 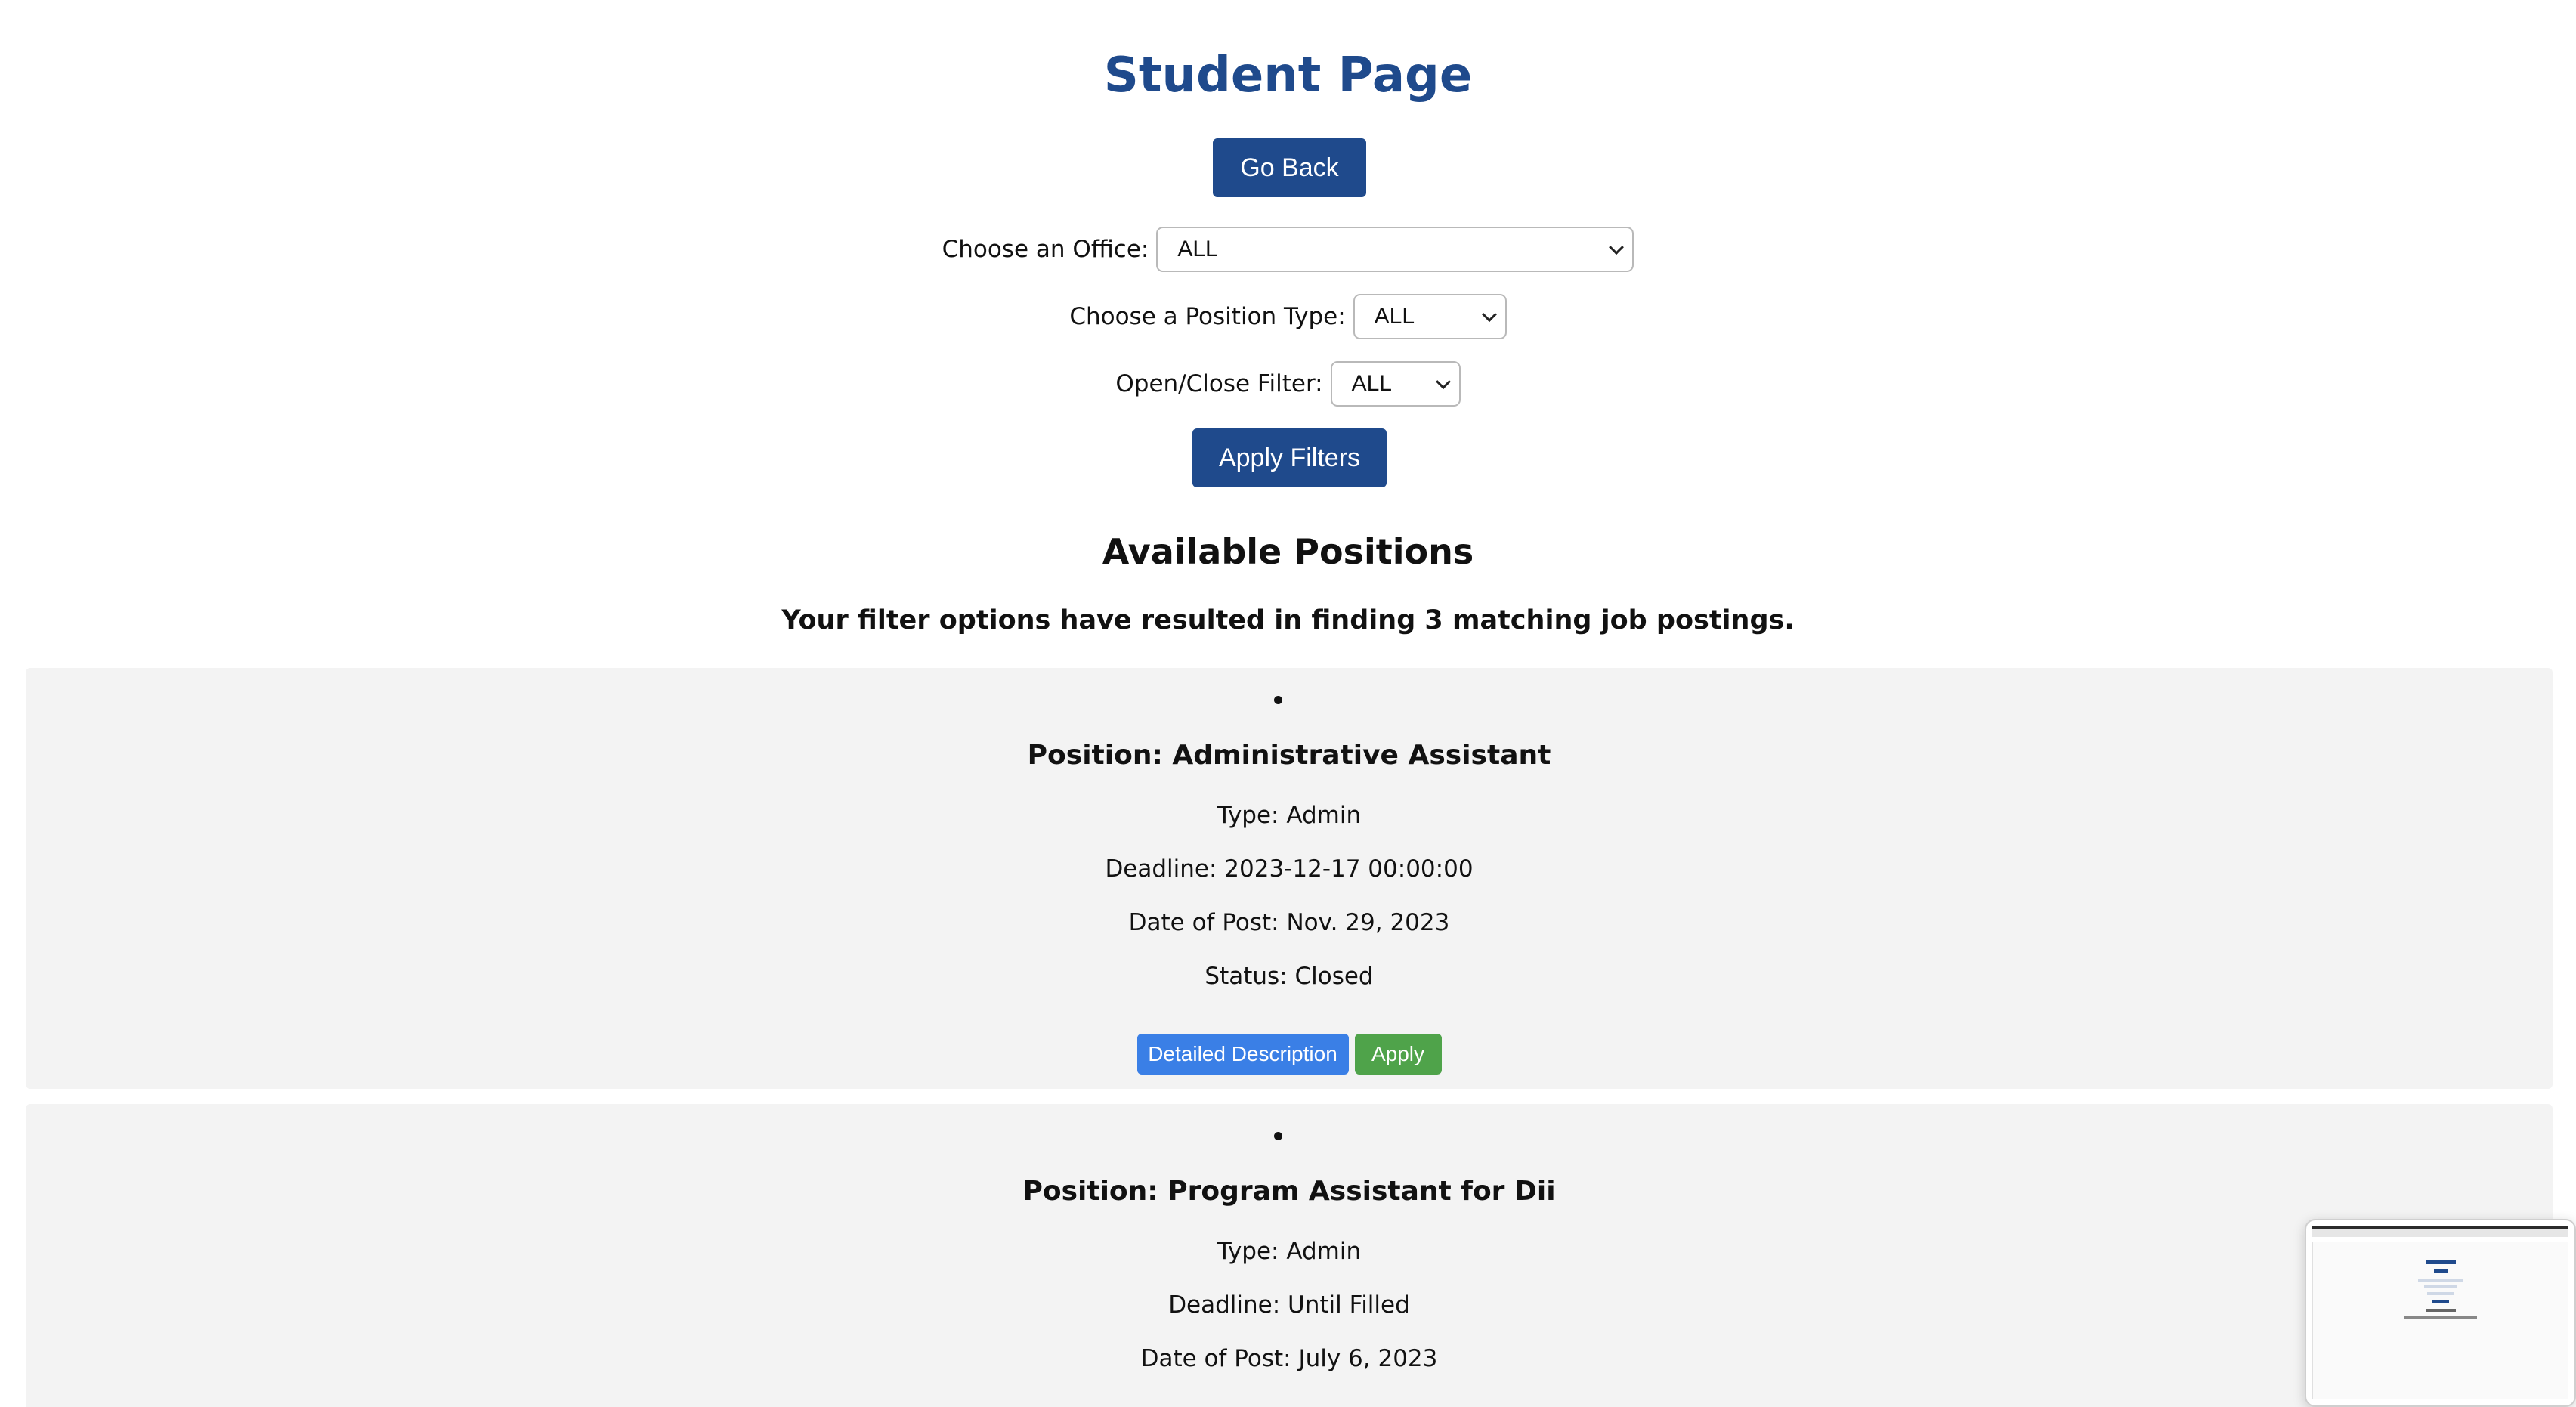 What do you see at coordinates (1289, 755) in the screenshot?
I see `posting-position: Position: Administrative Assistant` at bounding box center [1289, 755].